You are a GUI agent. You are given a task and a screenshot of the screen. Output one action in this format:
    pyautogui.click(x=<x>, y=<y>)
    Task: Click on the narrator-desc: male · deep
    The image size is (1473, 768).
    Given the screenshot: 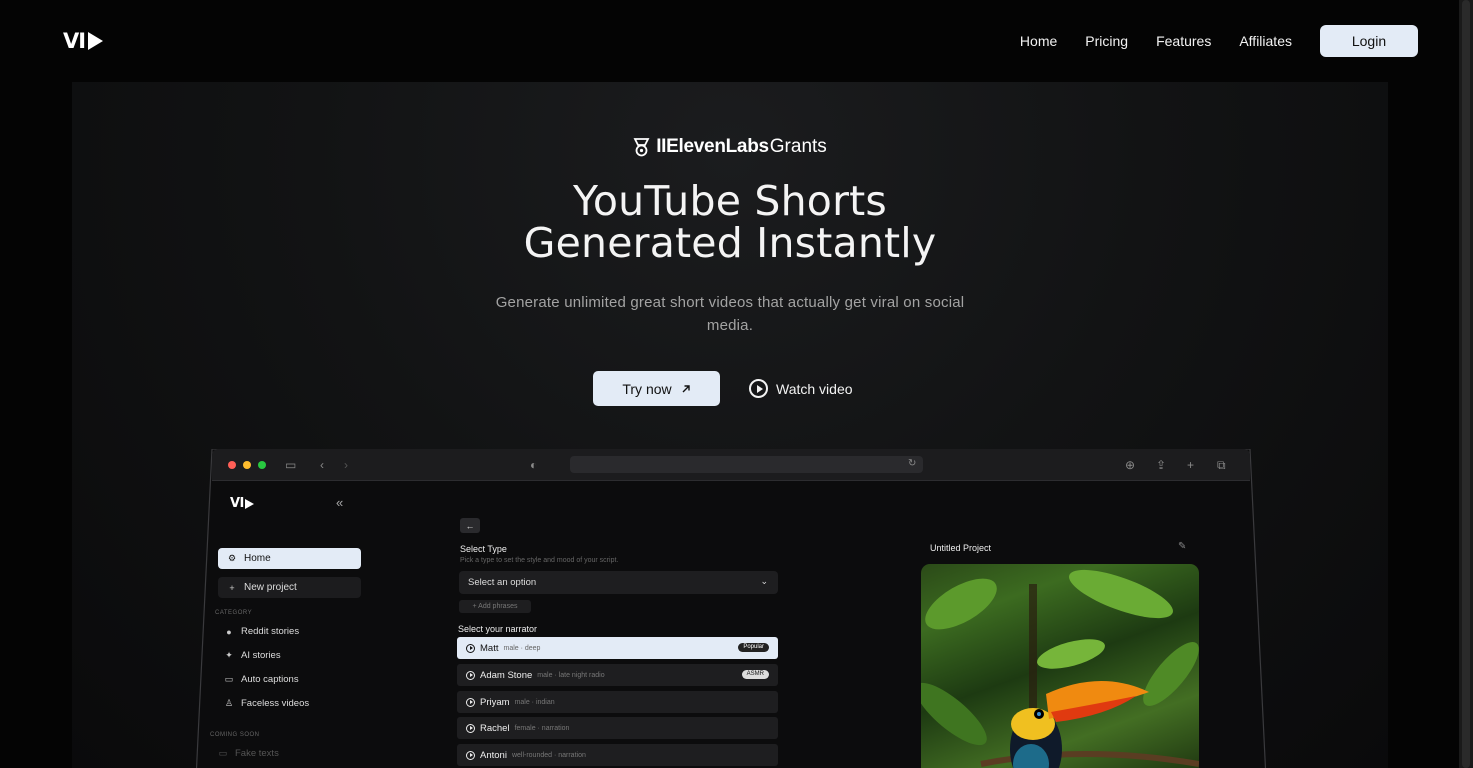 What is the action you would take?
    pyautogui.click(x=522, y=648)
    